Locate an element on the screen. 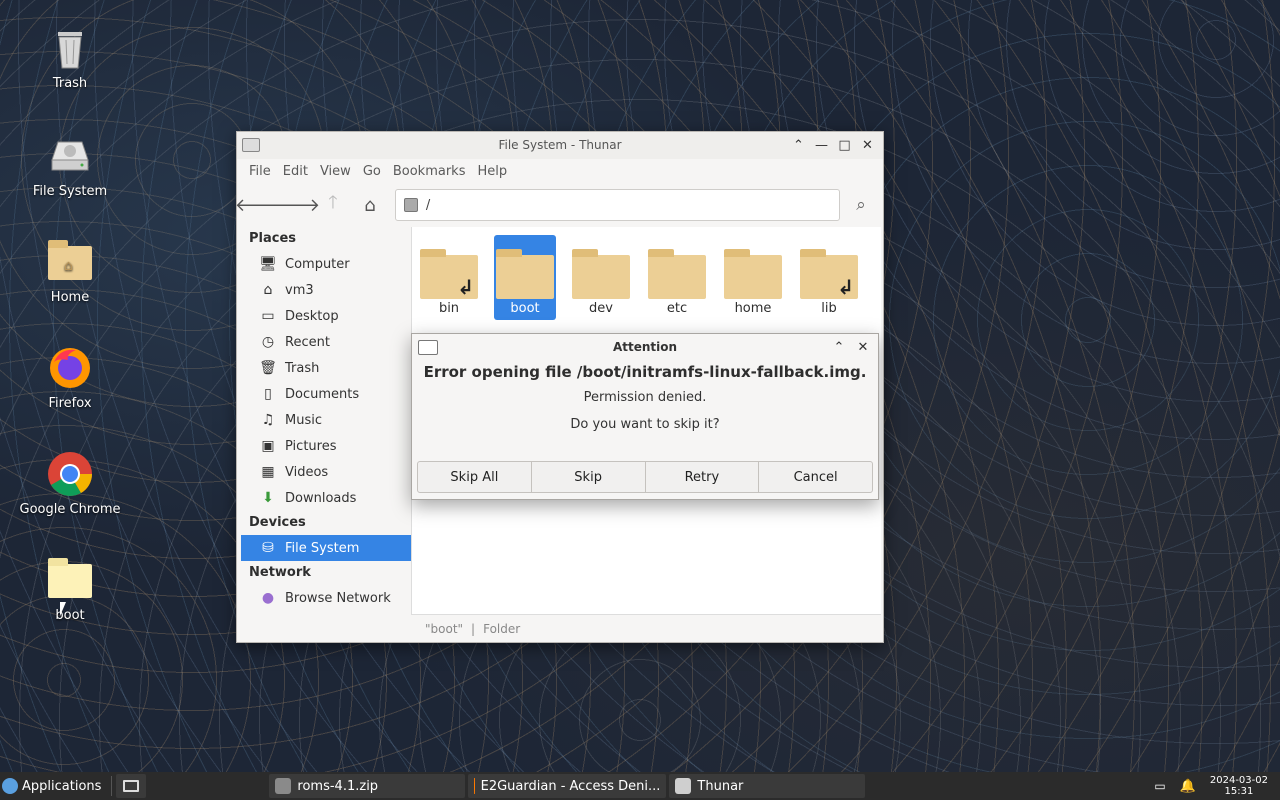 Image resolution: width=1280 pixels, height=800 pixels. file-item-label: bin is located at coordinates (449, 308).